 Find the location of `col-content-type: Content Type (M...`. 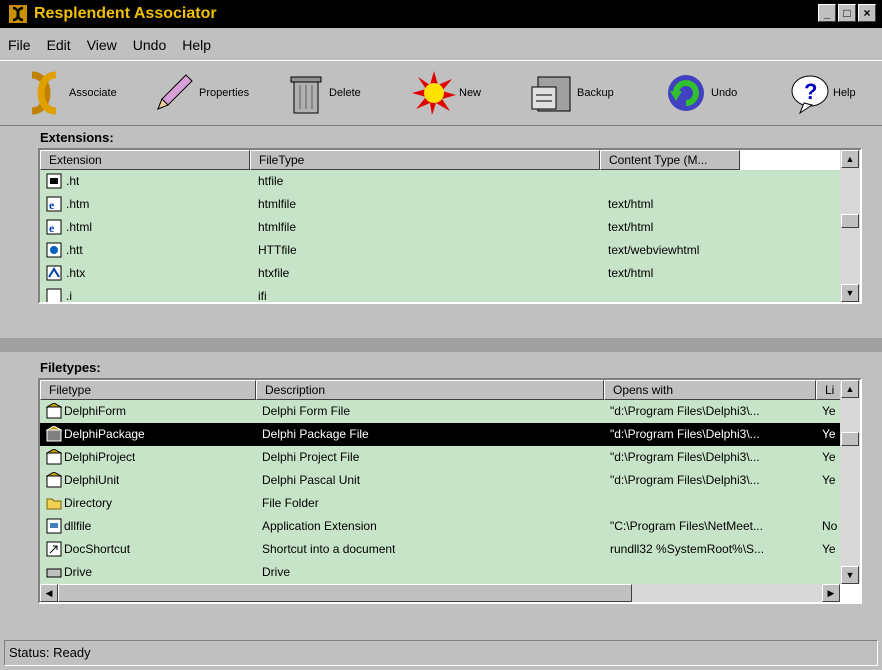

col-content-type: Content Type (M... is located at coordinates (670, 160).